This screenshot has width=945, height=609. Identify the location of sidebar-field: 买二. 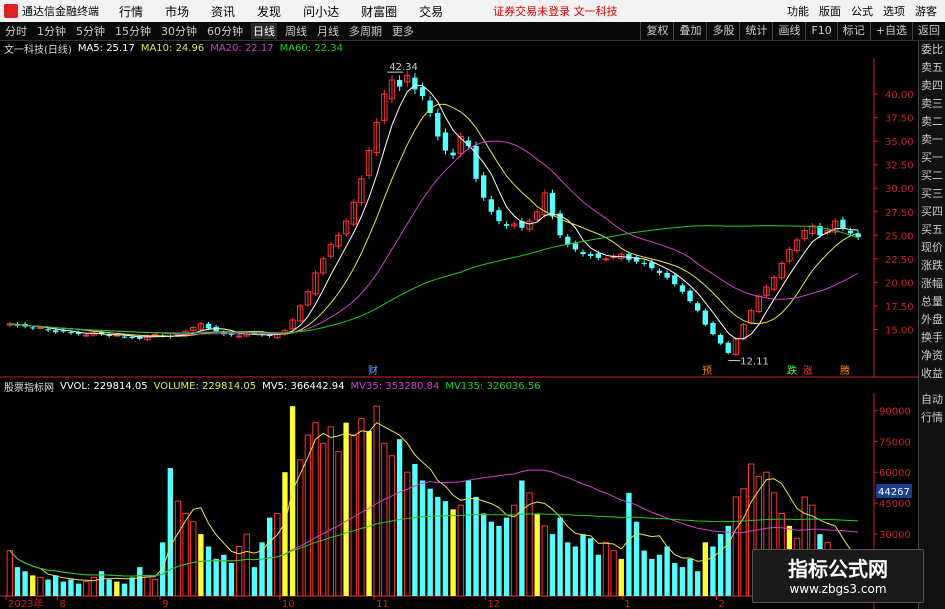
(932, 175).